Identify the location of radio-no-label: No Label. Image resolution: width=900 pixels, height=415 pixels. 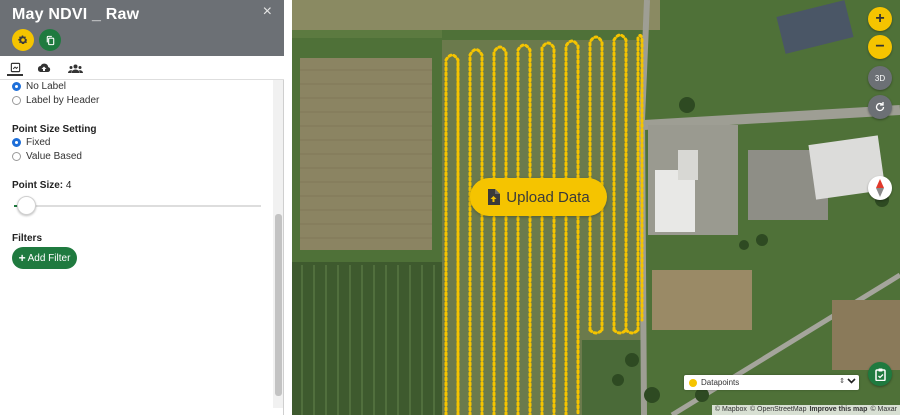
(39, 86).